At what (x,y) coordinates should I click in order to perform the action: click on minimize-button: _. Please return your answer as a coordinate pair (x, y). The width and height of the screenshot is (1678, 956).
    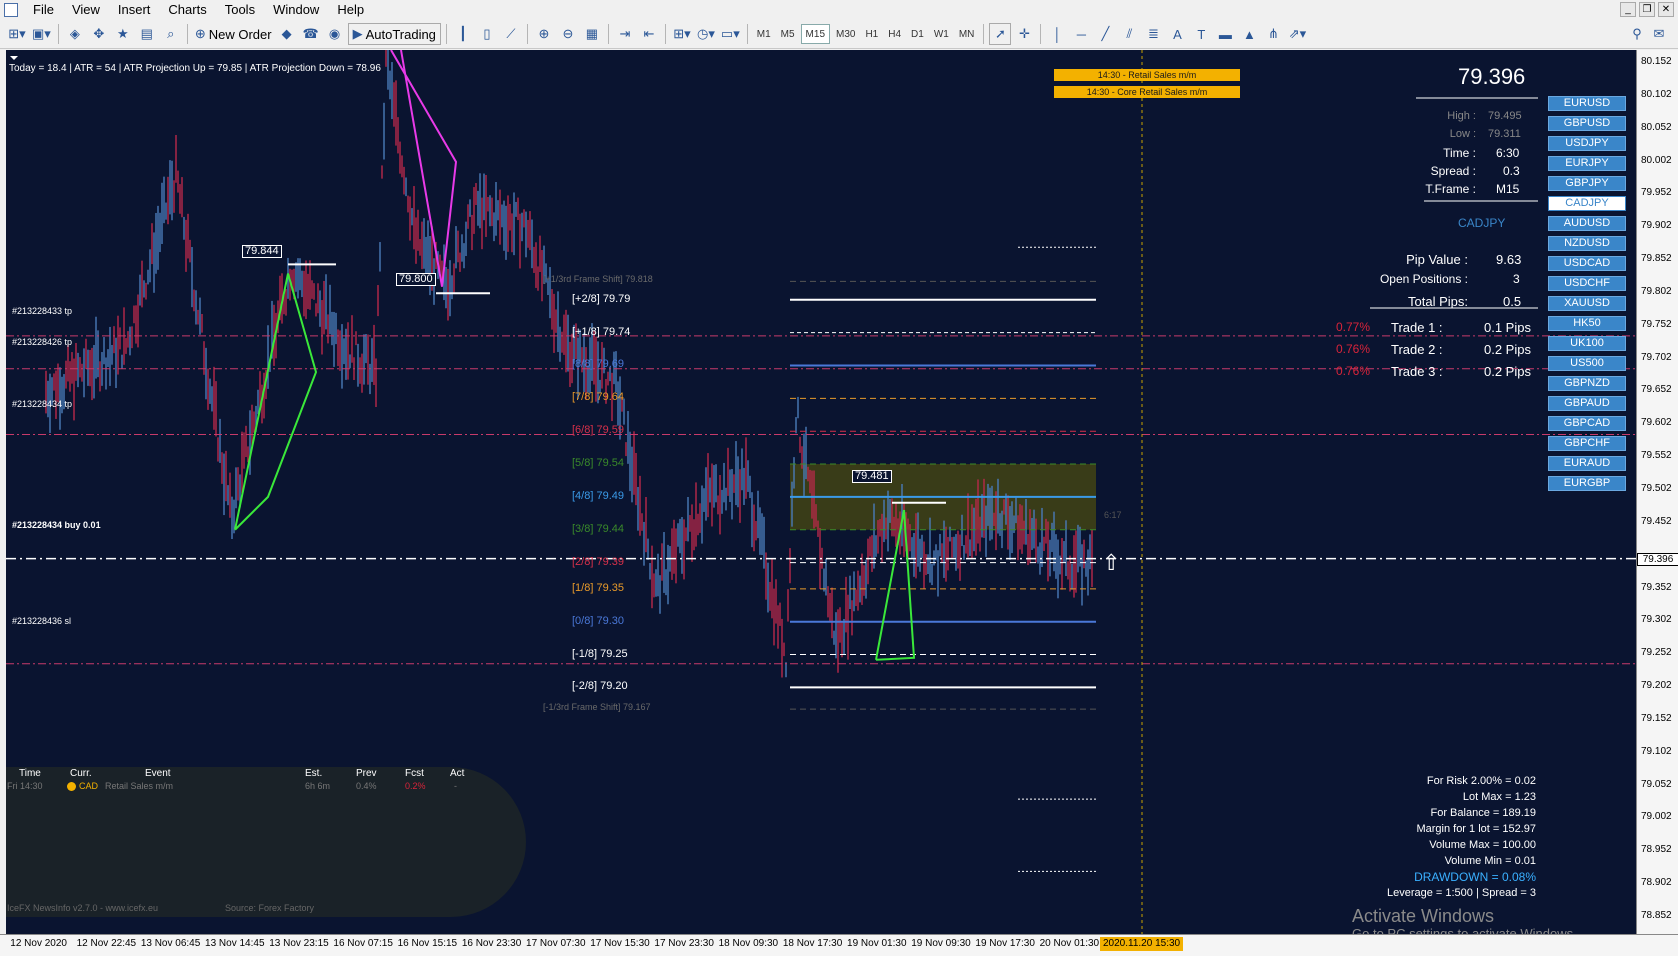
    Looking at the image, I should click on (1628, 9).